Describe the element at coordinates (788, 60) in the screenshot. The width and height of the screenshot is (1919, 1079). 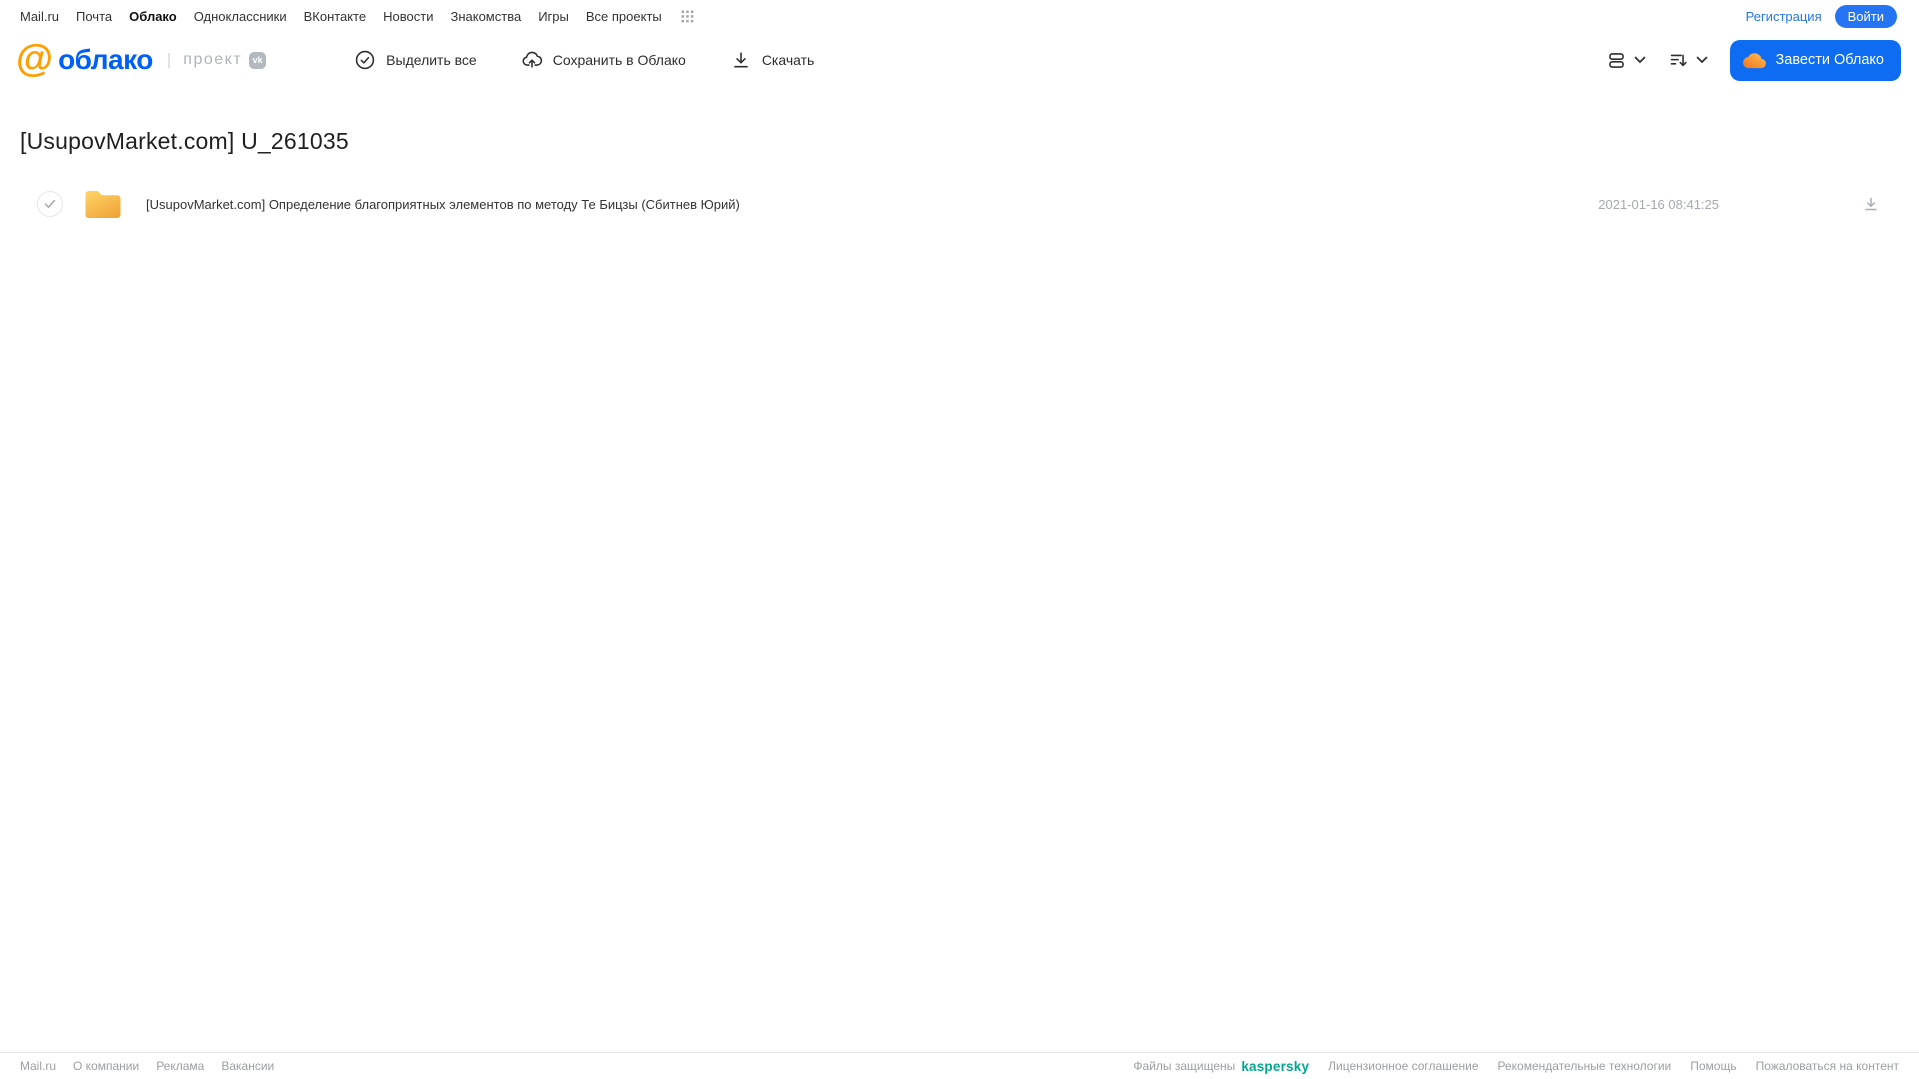
I see `download-label: Скачать` at that location.